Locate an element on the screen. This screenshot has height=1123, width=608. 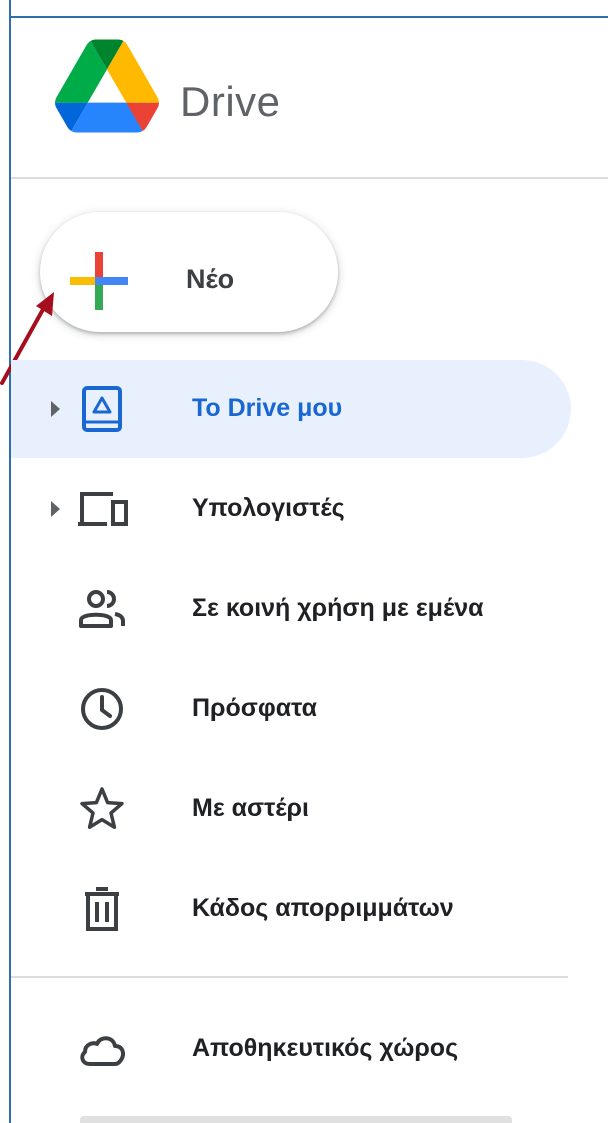
my-drive-icon is located at coordinates (102, 409).